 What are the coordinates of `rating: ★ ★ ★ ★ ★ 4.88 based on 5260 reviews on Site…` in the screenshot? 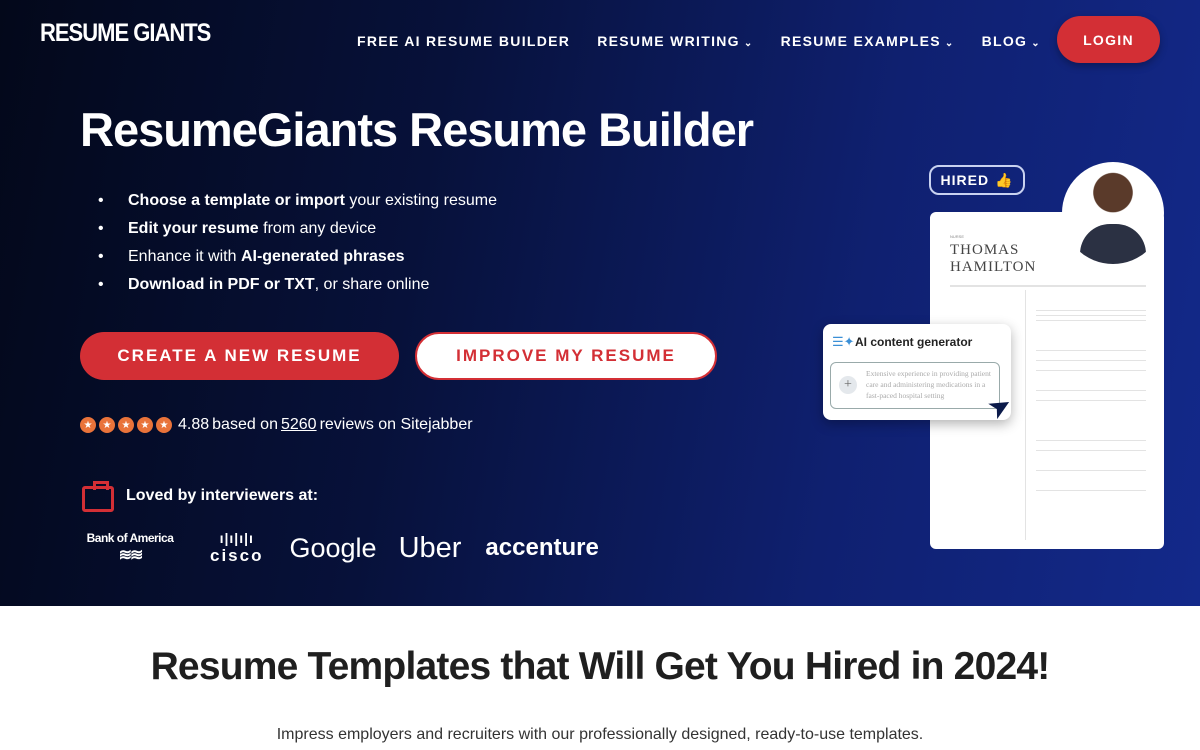 It's located at (276, 425).